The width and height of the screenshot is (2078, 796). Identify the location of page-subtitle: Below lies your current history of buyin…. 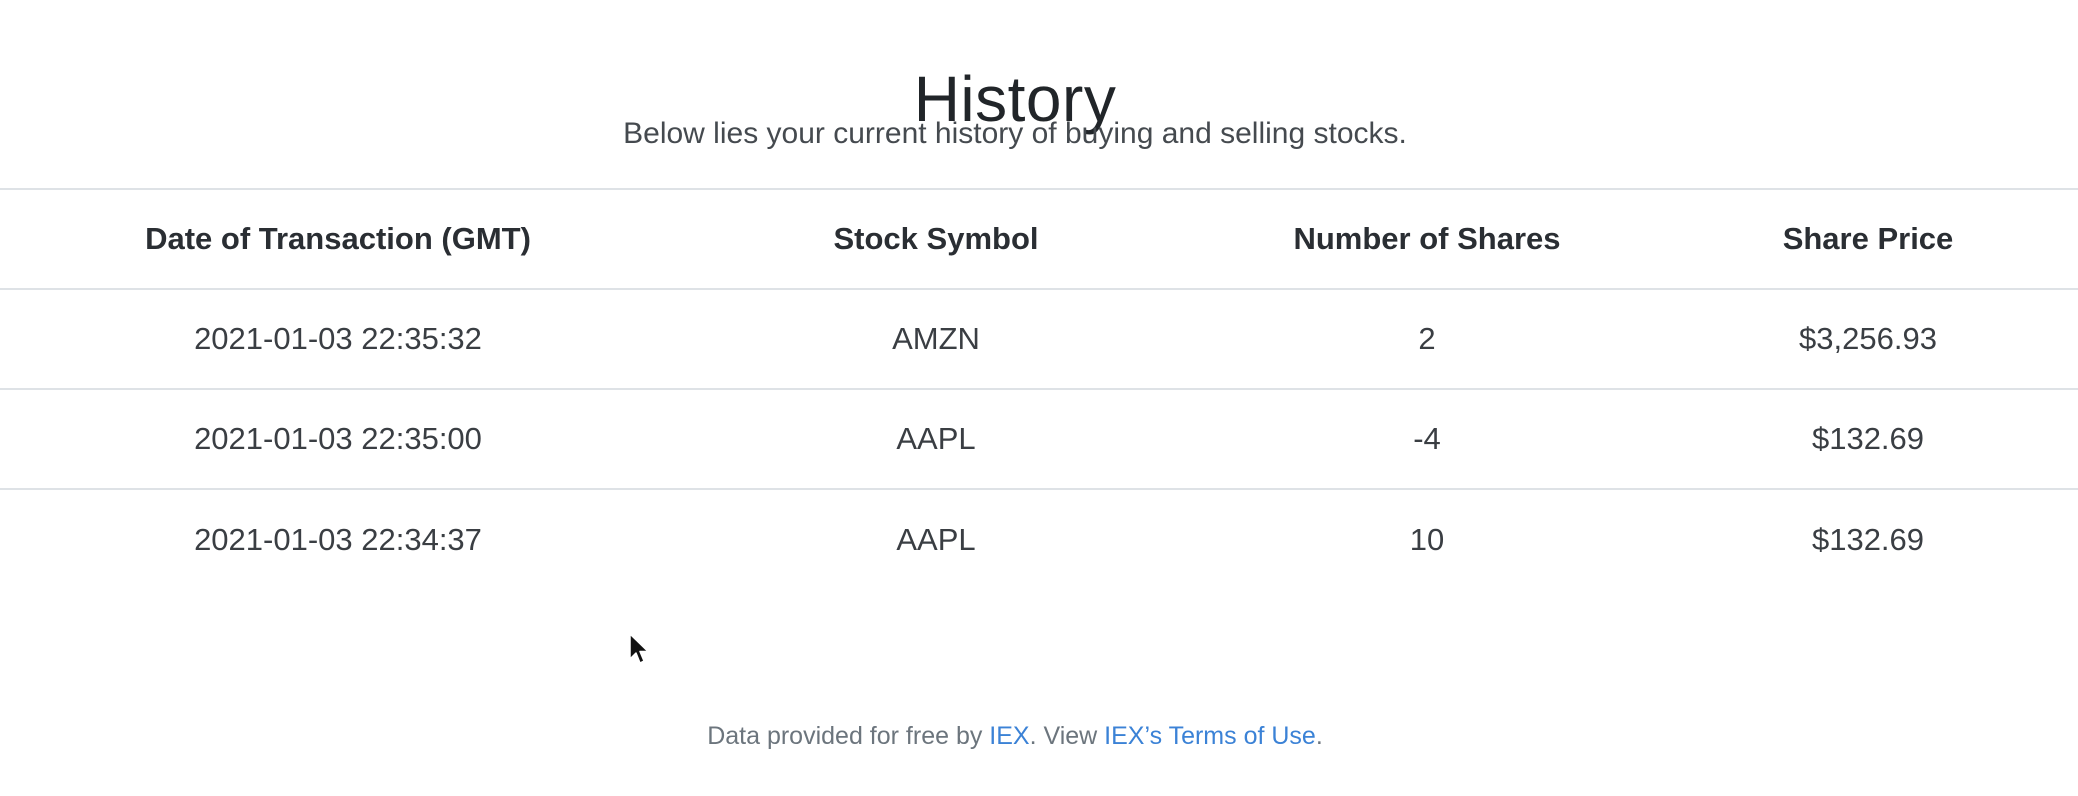
(1015, 133).